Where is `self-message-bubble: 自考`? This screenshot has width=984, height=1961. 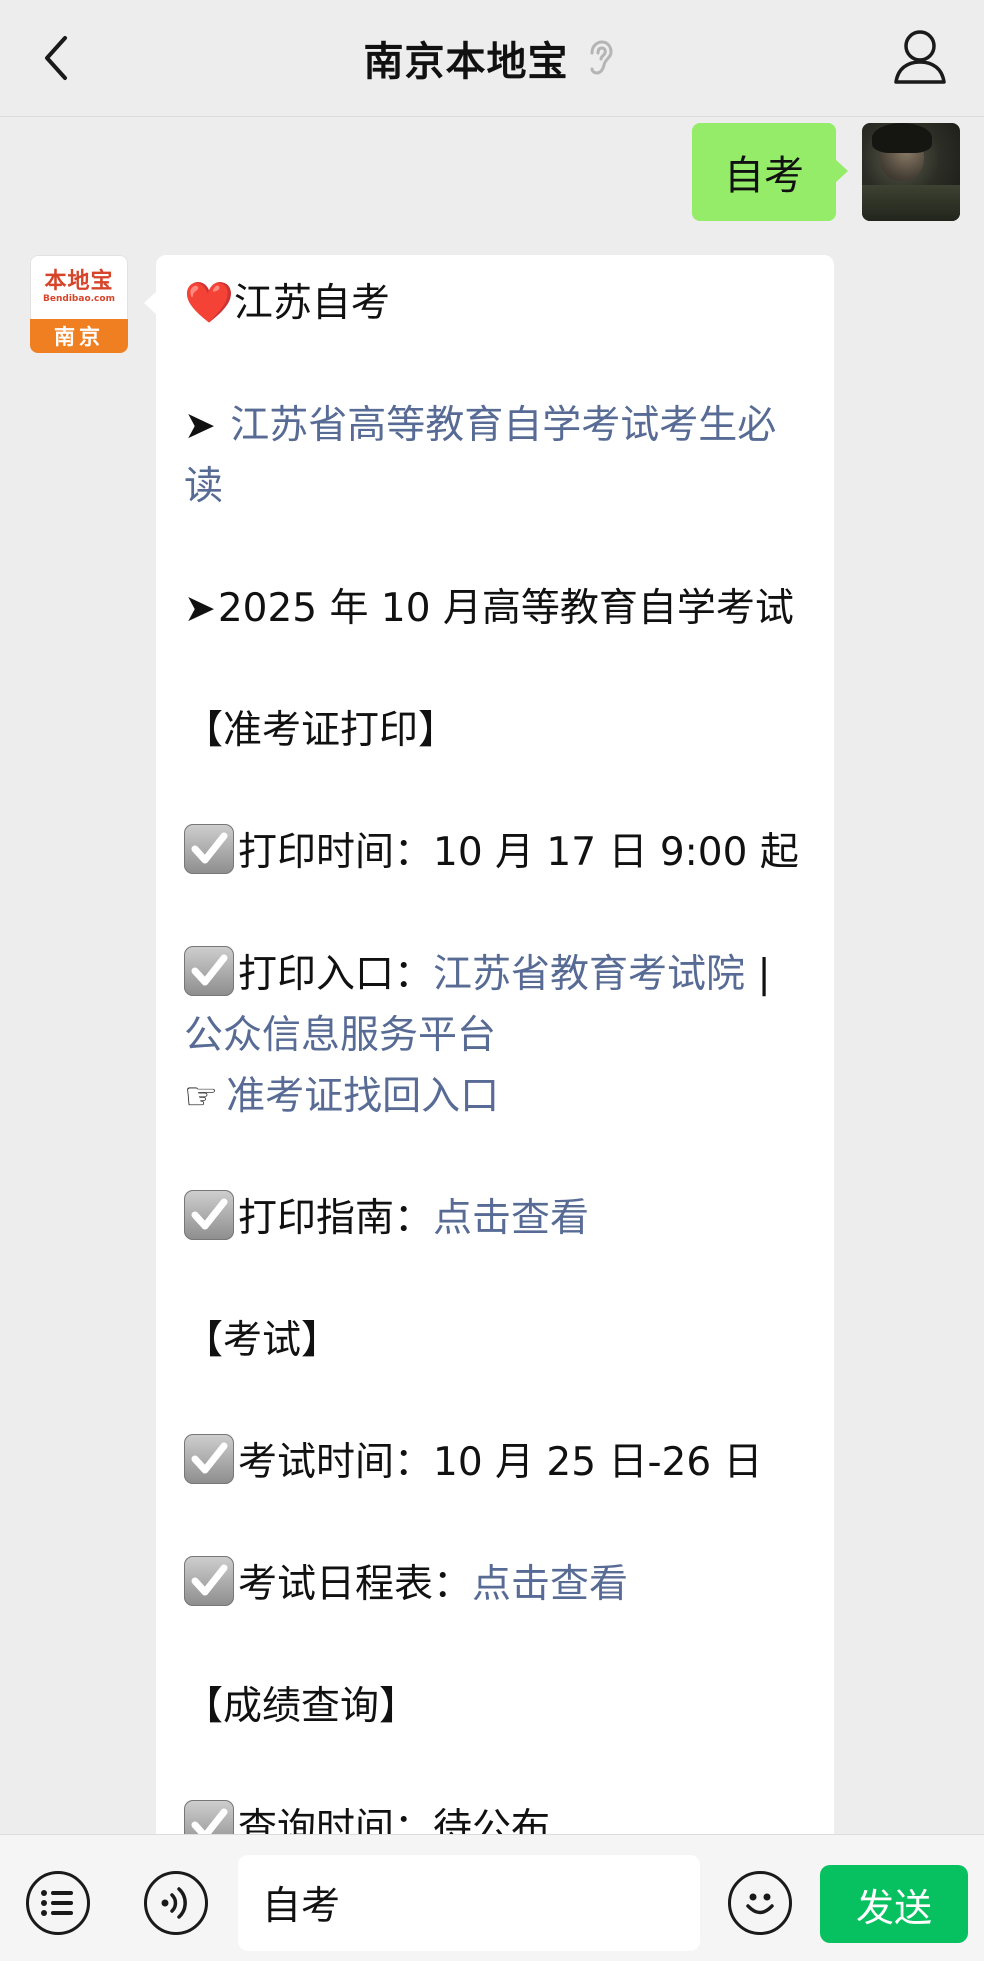
self-message-bubble: 自考 is located at coordinates (770, 172).